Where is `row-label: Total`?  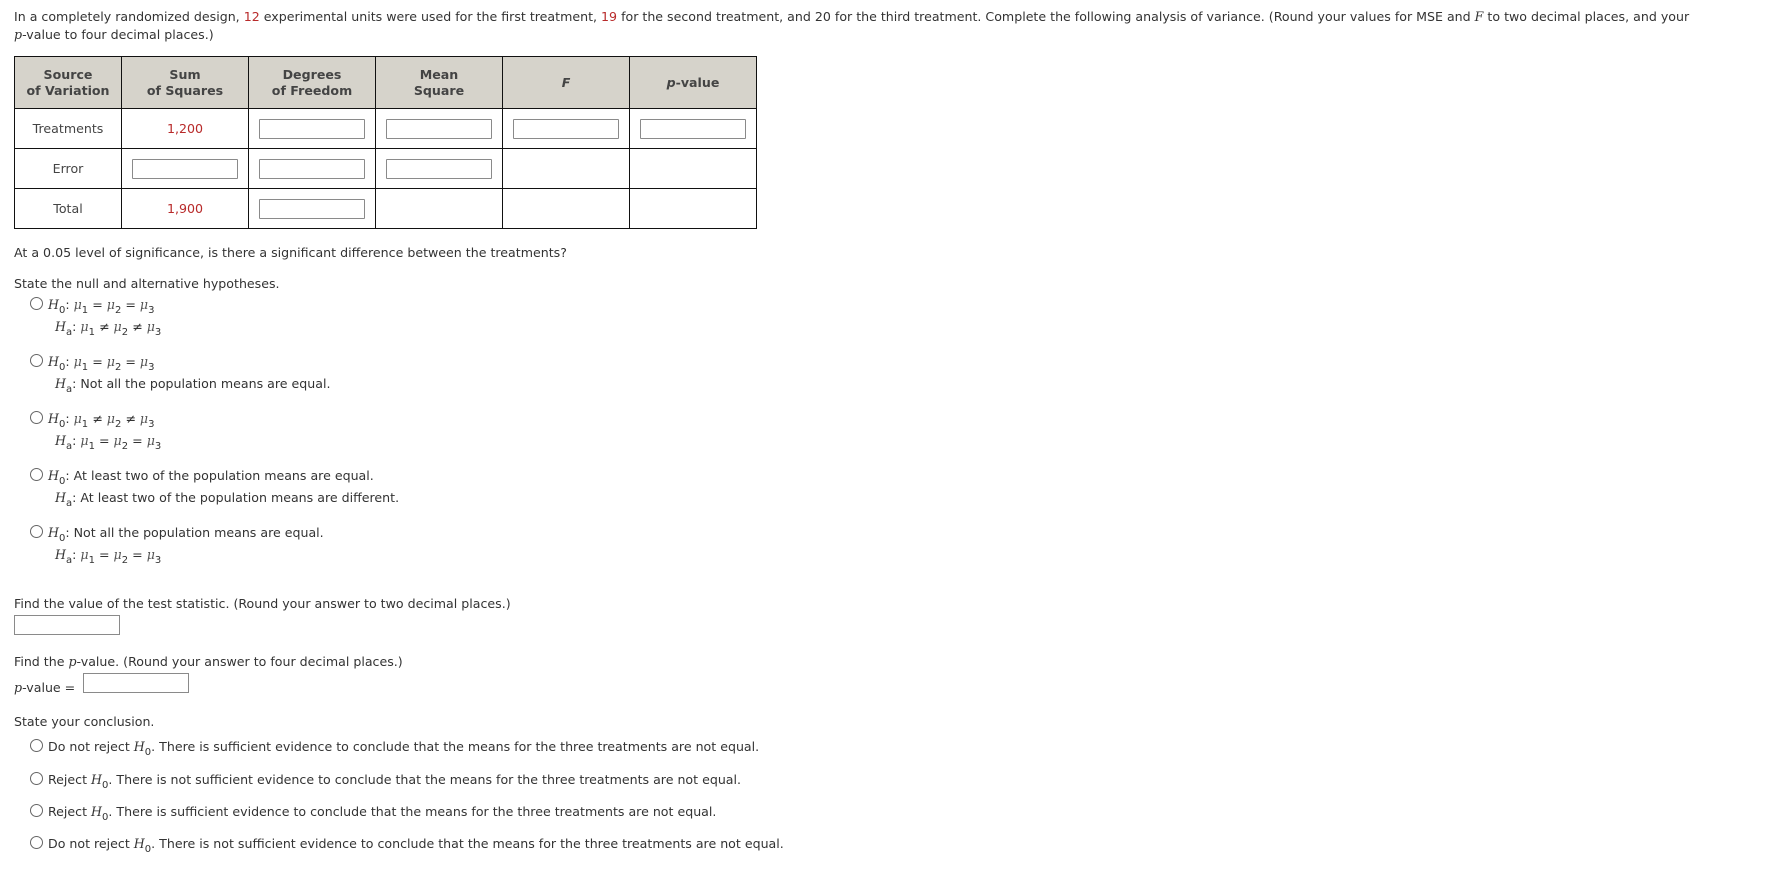 row-label: Total is located at coordinates (68, 208).